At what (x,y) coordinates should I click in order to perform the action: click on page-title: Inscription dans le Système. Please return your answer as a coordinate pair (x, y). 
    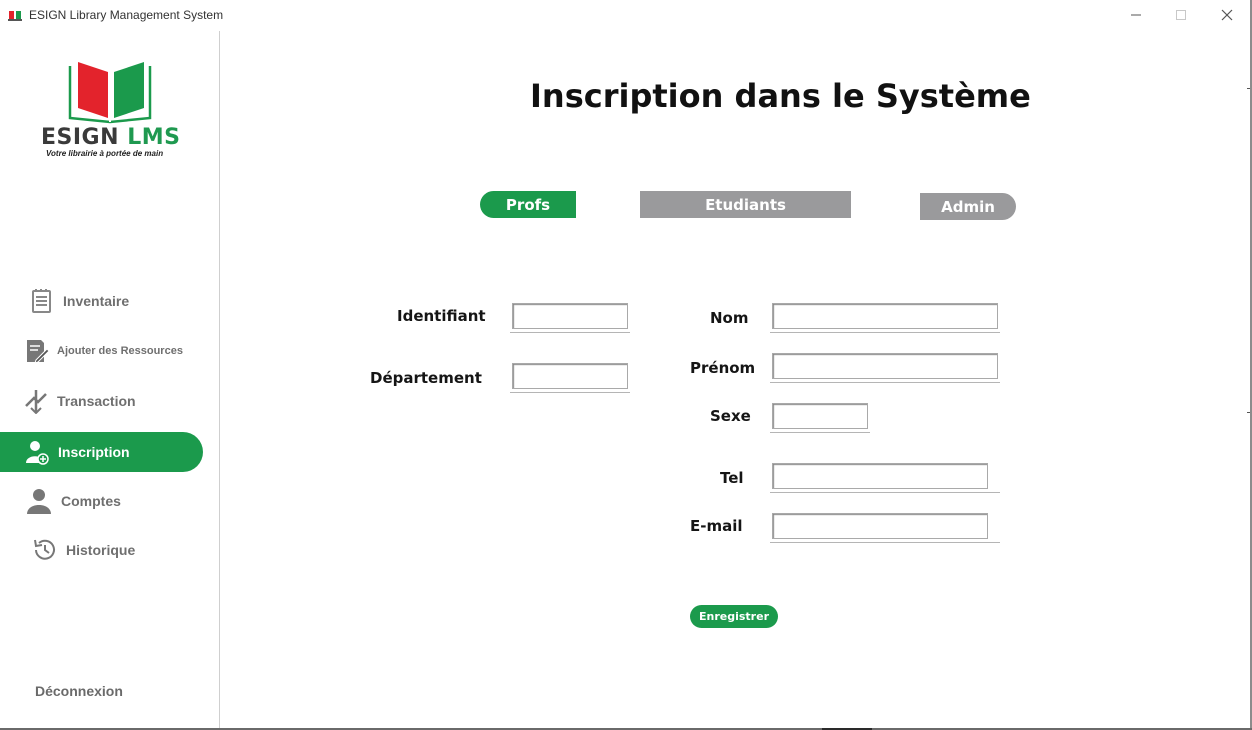
    Looking at the image, I should click on (780, 96).